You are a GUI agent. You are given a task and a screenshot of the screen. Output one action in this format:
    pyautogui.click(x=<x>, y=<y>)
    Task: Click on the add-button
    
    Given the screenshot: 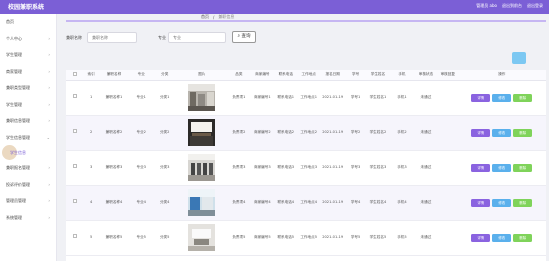 What is the action you would take?
    pyautogui.click(x=519, y=58)
    